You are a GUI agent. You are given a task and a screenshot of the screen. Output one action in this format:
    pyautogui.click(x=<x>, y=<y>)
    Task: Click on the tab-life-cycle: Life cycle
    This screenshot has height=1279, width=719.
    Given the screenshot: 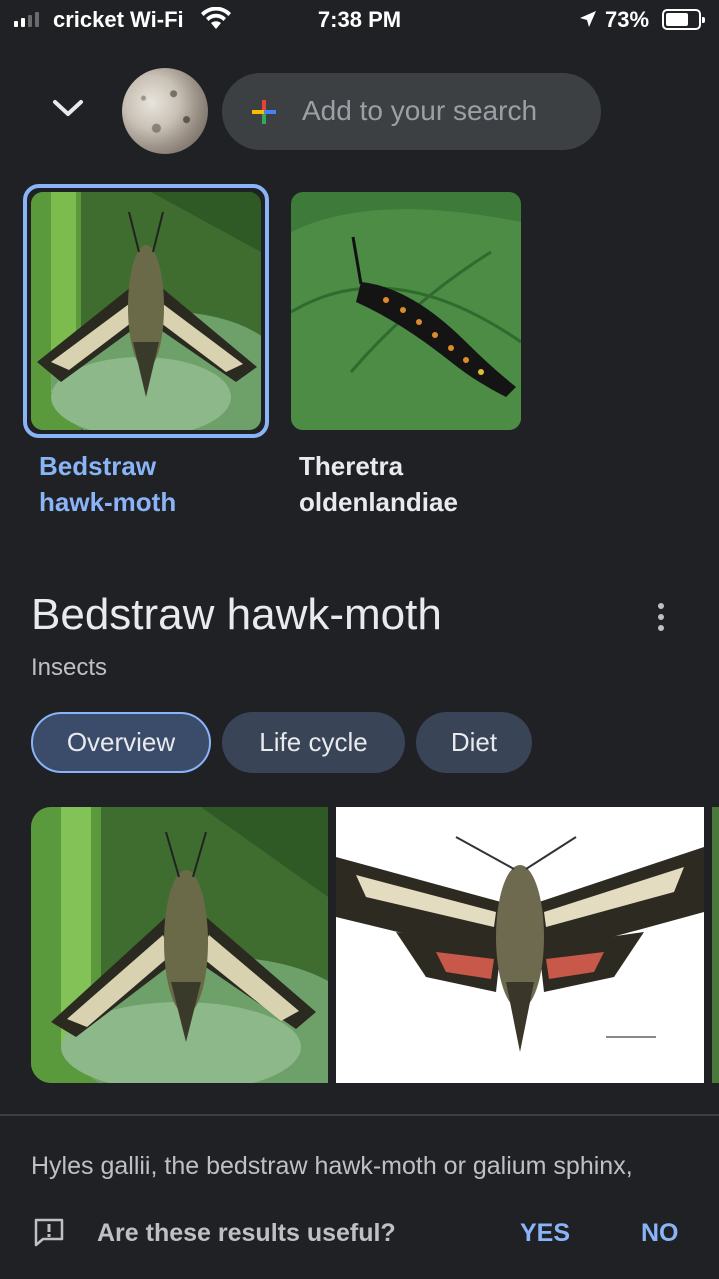 What is the action you would take?
    pyautogui.click(x=313, y=742)
    